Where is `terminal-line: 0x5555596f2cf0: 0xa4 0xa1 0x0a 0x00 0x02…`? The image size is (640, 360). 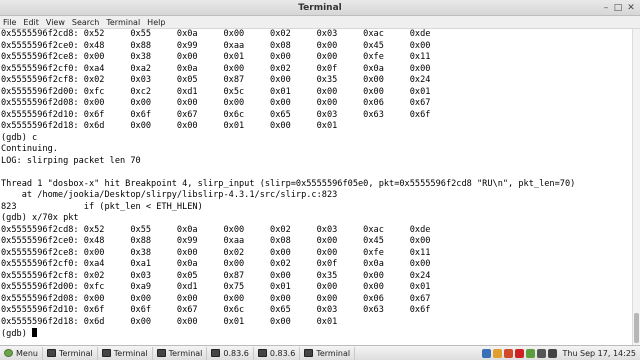
terminal-line: 0x5555596f2cf0: 0xa4 0xa1 0x0a 0x00 0x02… is located at coordinates (216, 264).